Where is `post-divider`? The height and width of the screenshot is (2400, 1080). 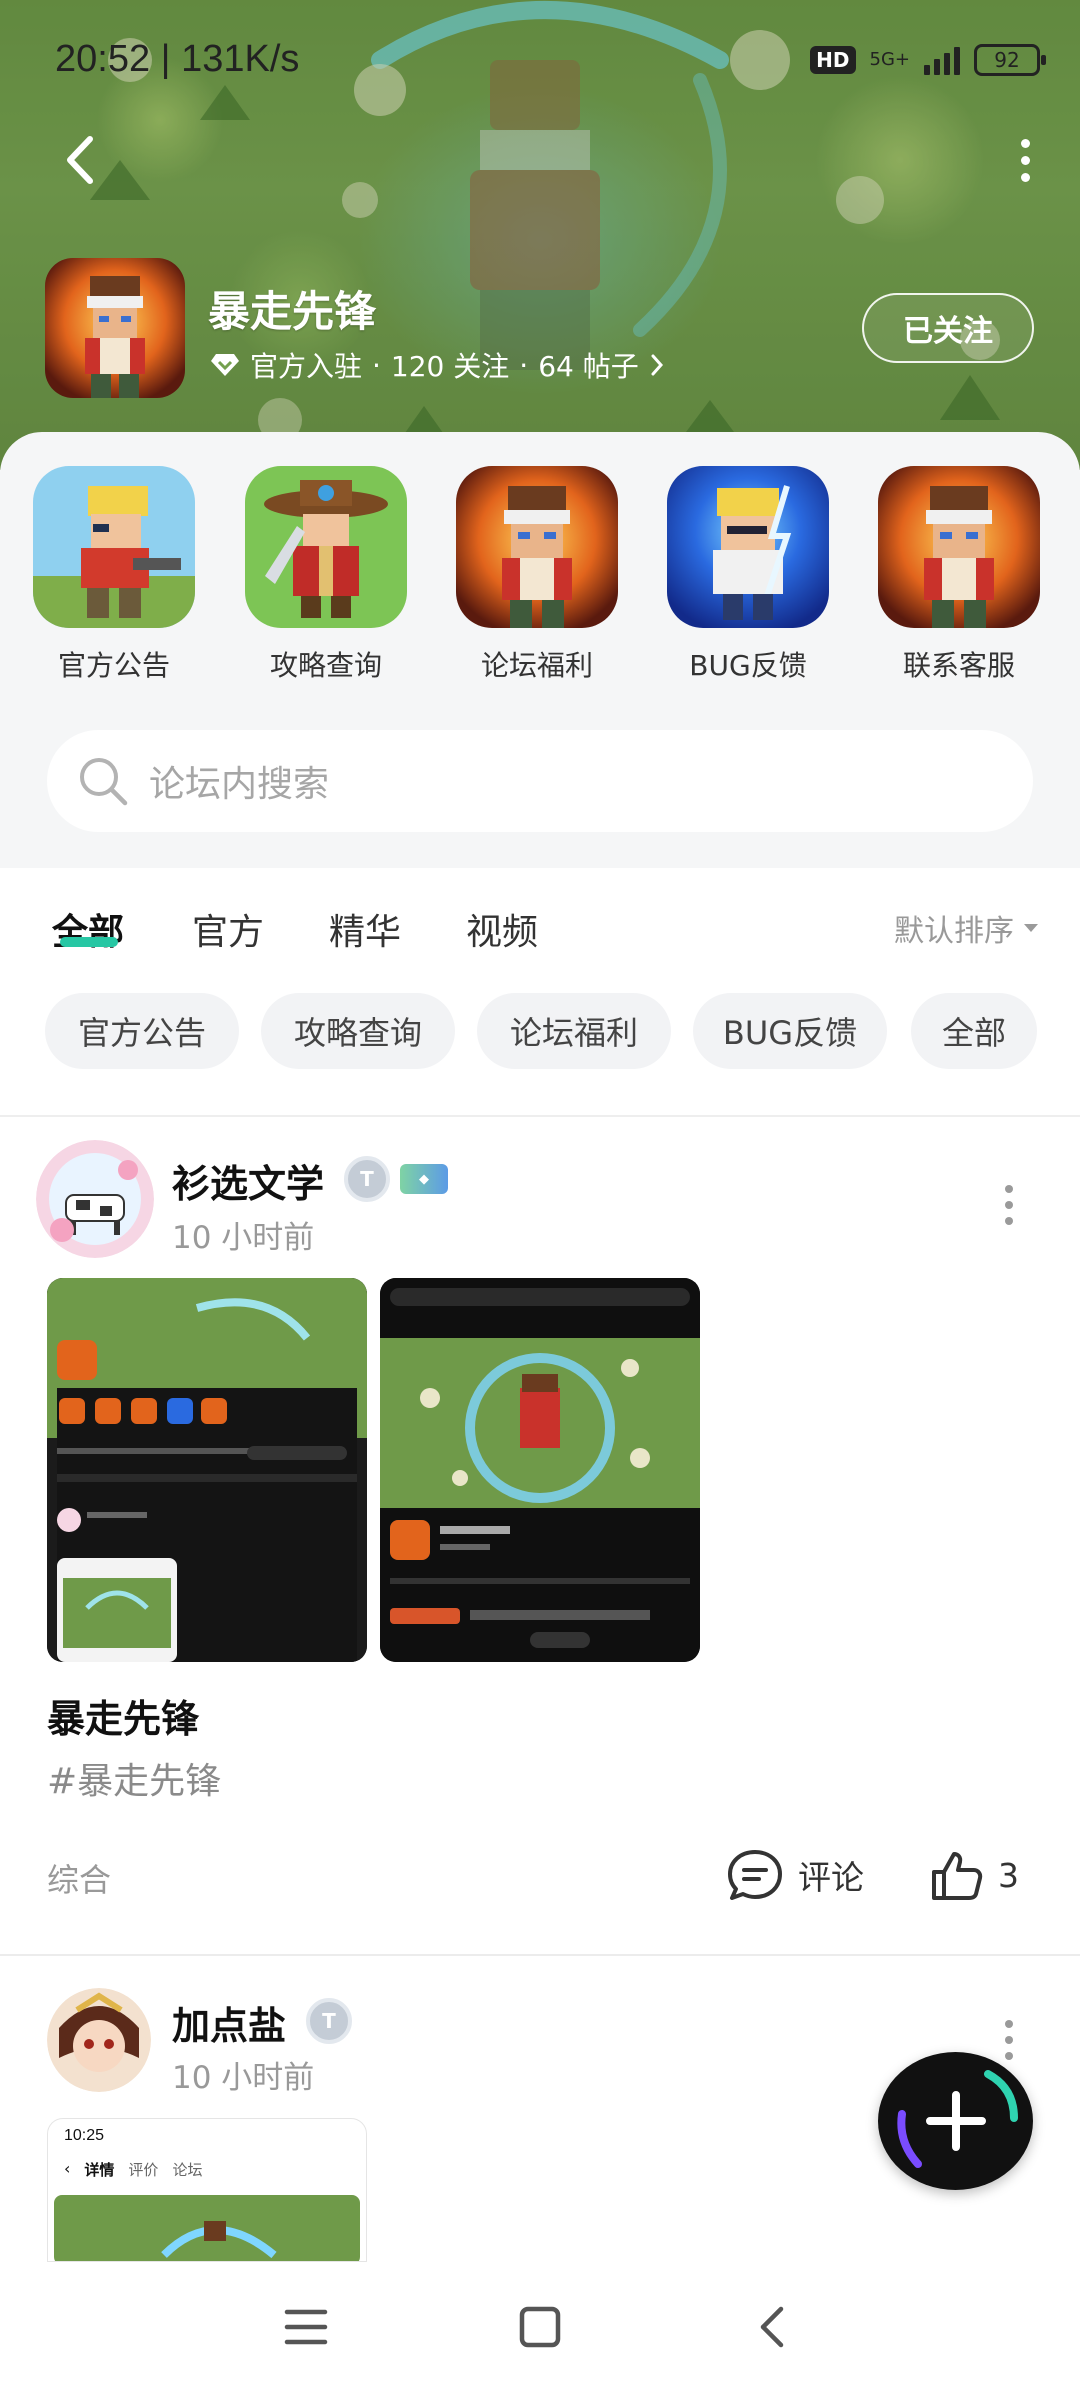
post-divider is located at coordinates (540, 1955).